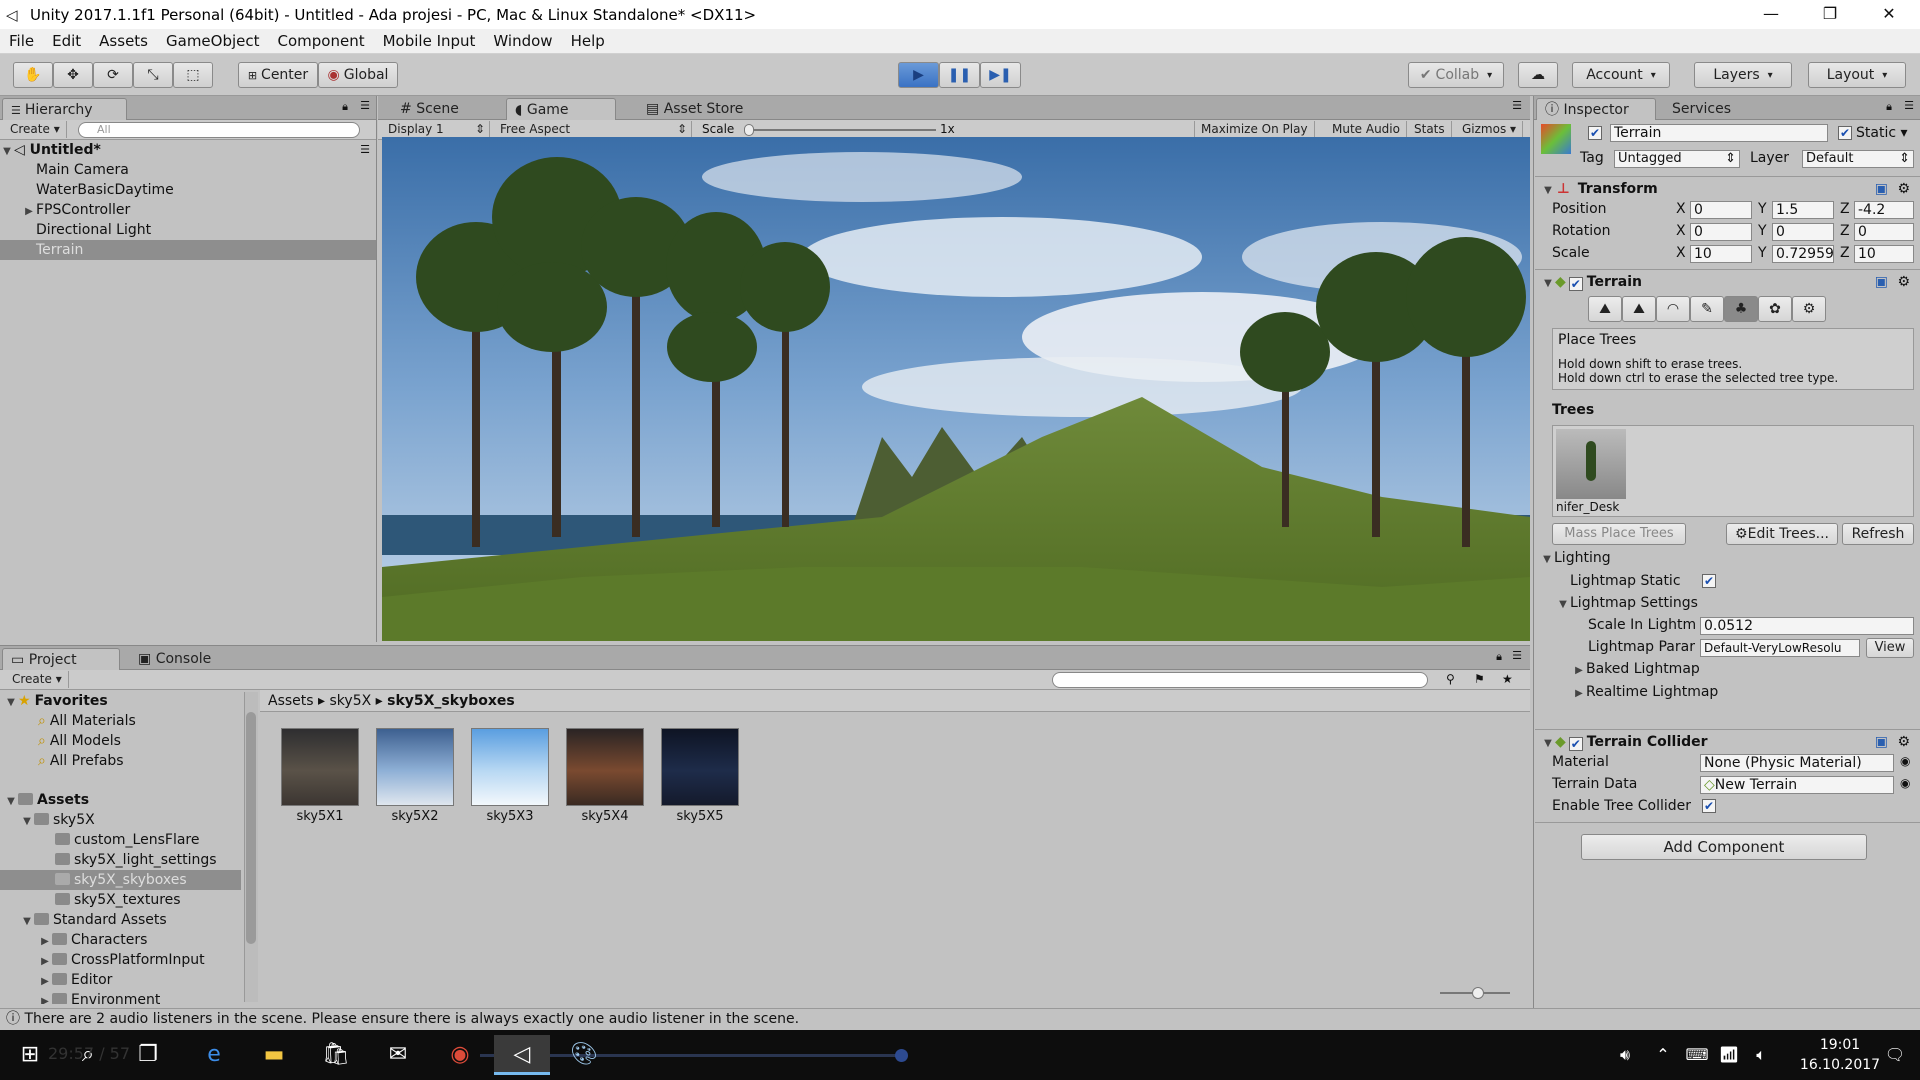 This screenshot has width=1920, height=1080. What do you see at coordinates (1575, 284) in the screenshot?
I see `terrain-enabled-checkbox: ✔` at bounding box center [1575, 284].